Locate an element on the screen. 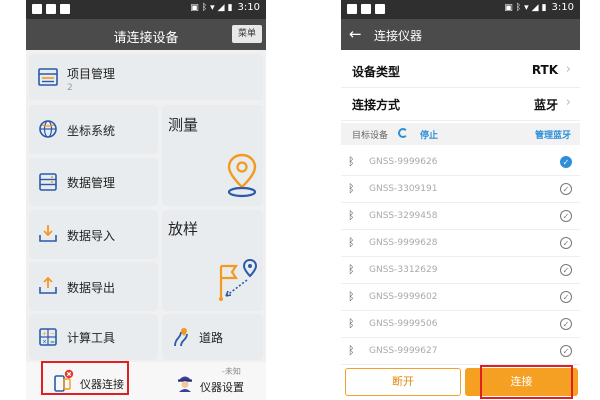 This screenshot has width=600, height=400. device-row: ᛒ GNSS-9999626 ✓ is located at coordinates (460, 162).